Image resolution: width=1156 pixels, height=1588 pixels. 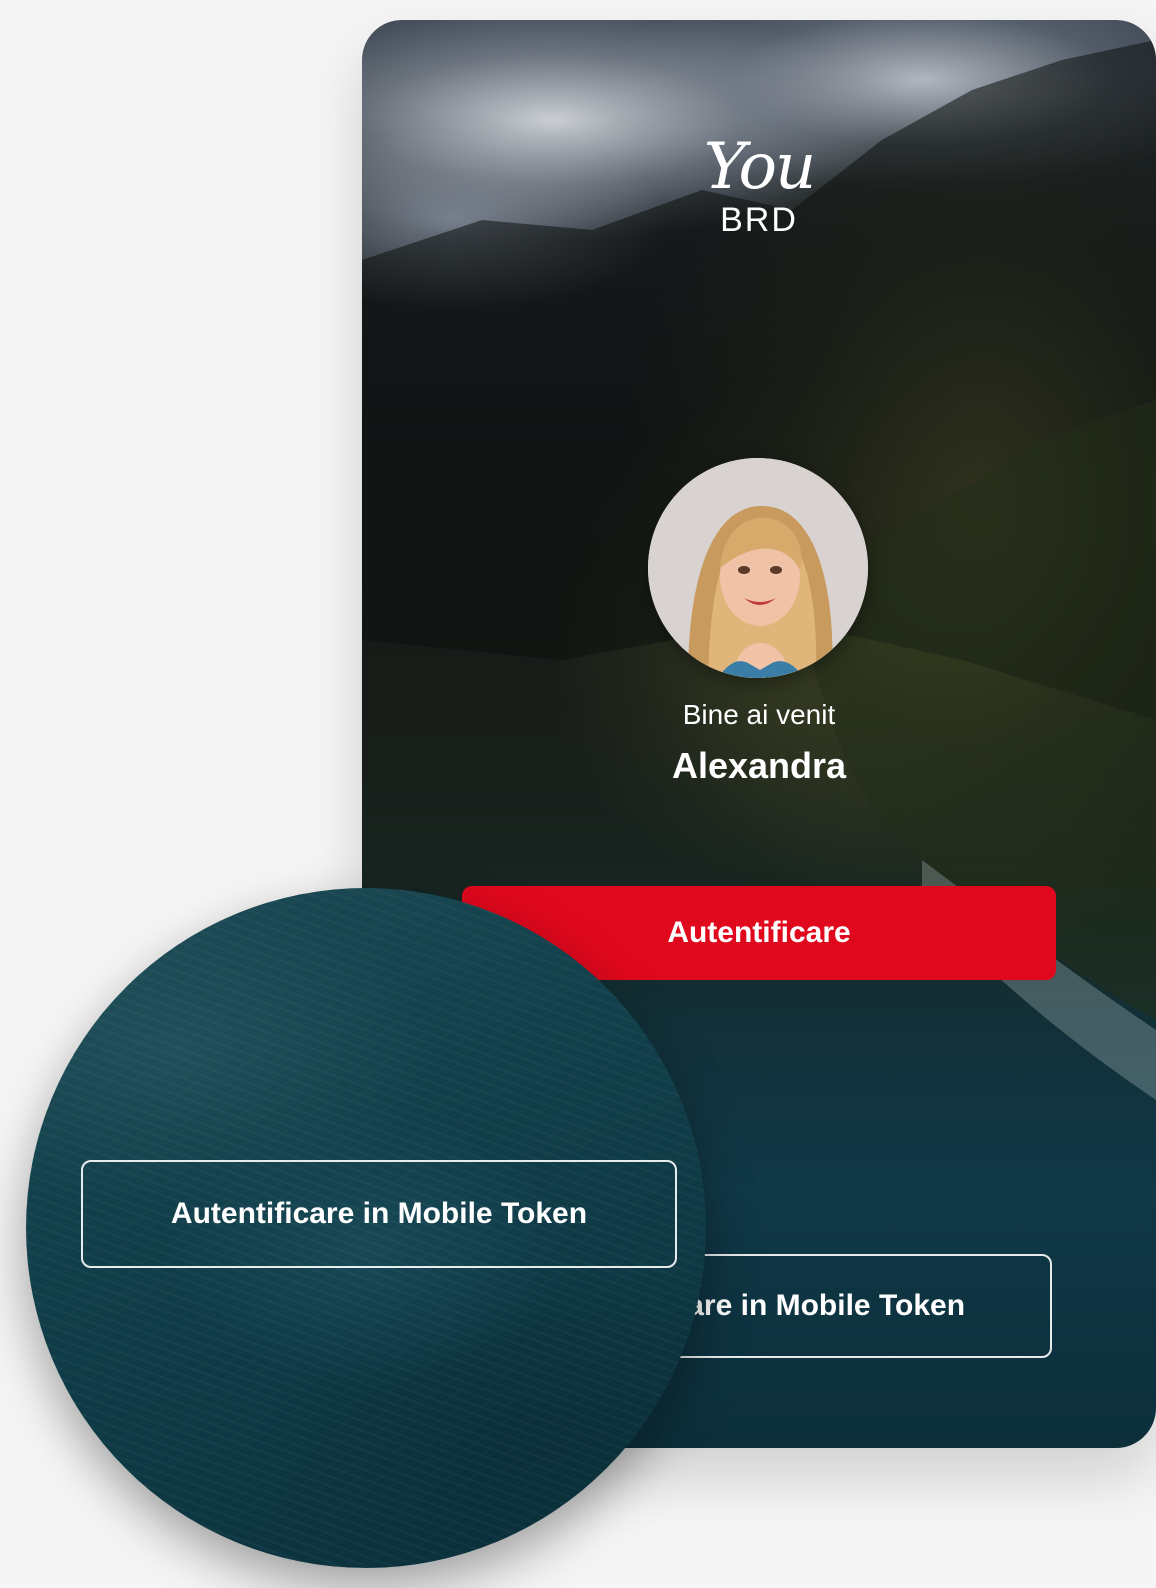 I want to click on username-text: Alexandra, so click(x=759, y=765).